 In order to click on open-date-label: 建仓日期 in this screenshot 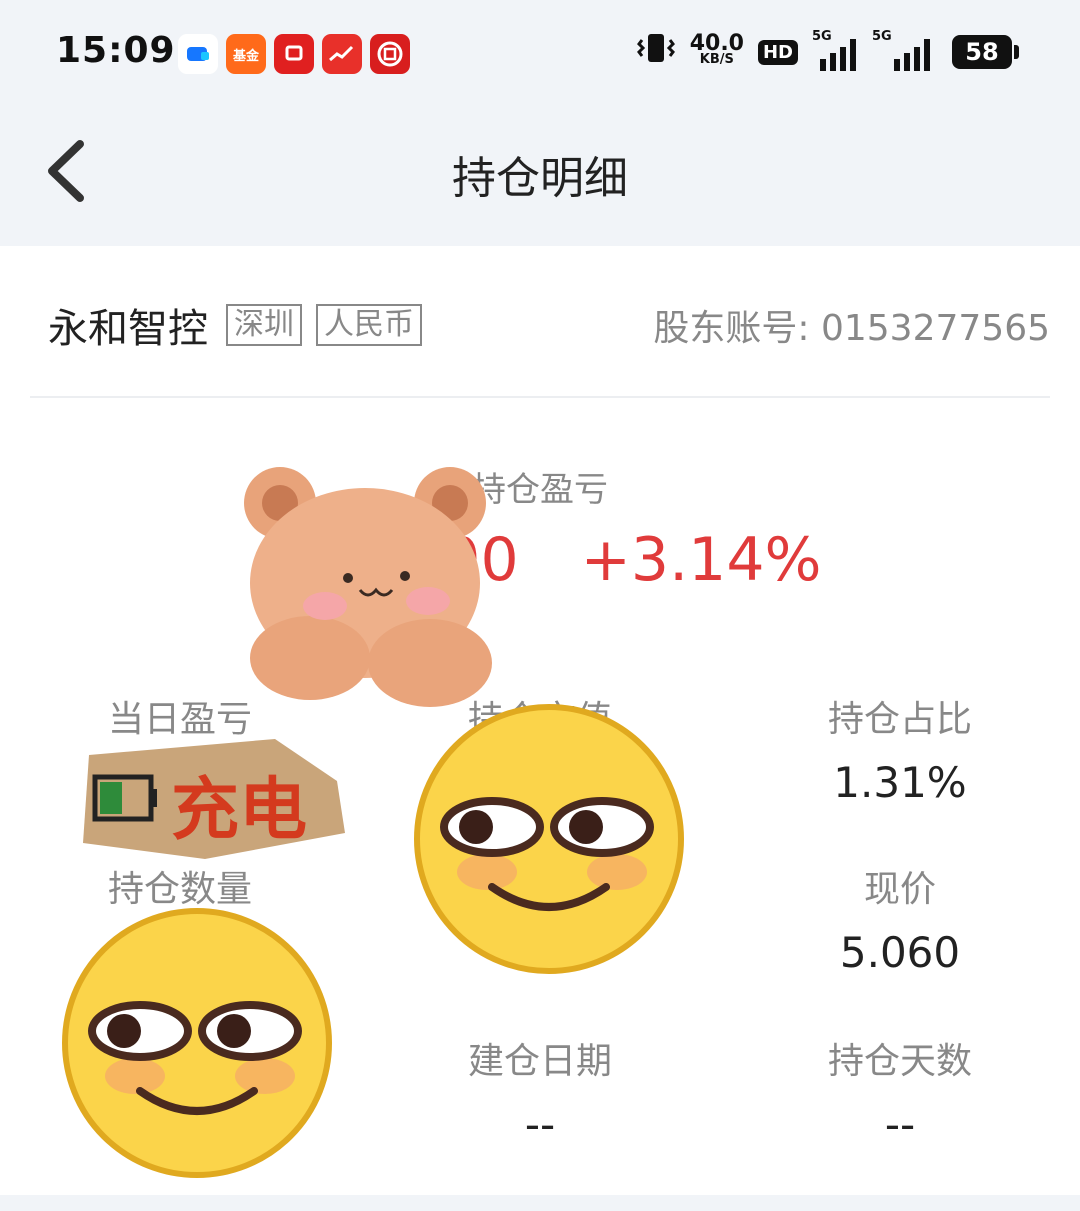, I will do `click(539, 1061)`.